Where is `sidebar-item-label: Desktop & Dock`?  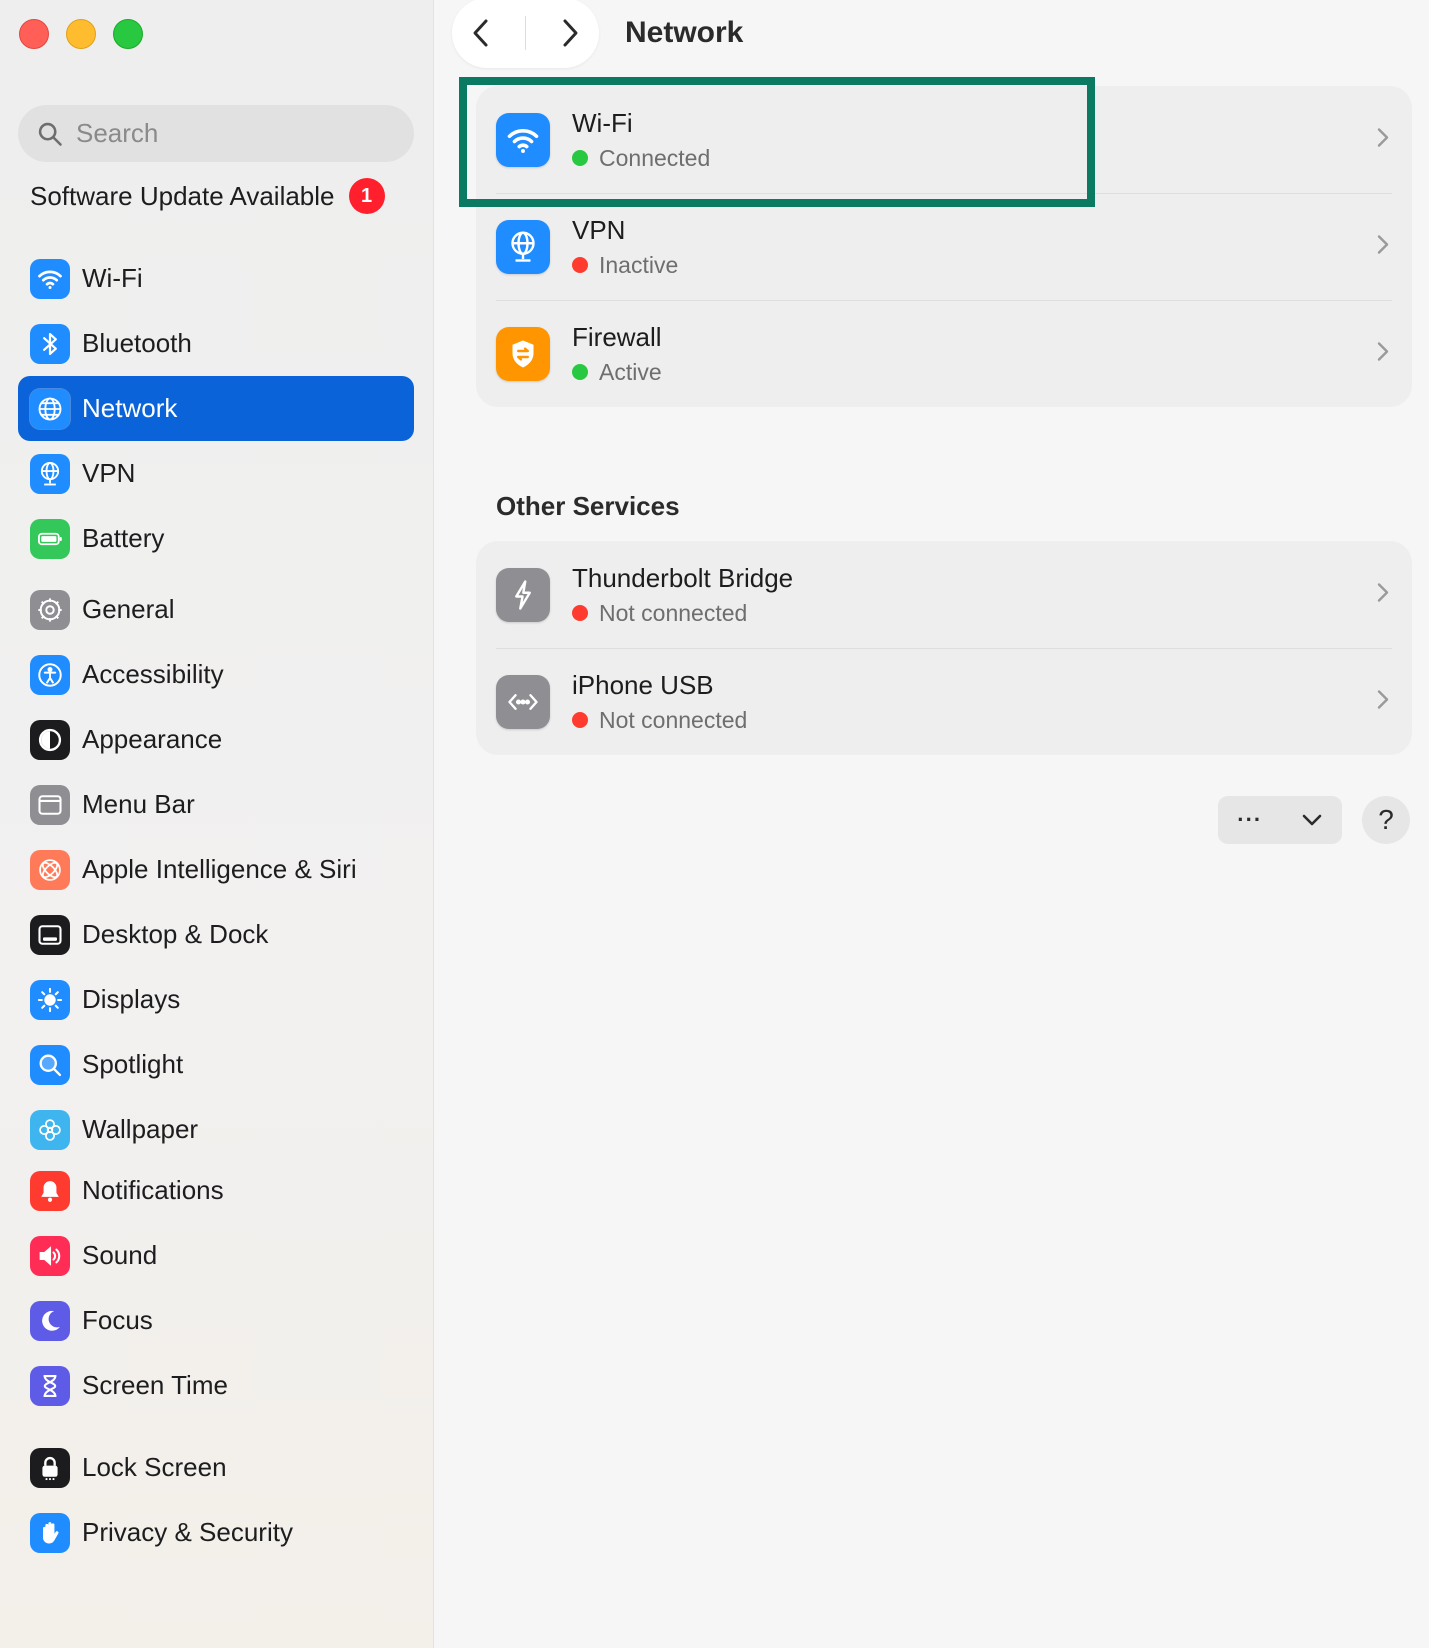 sidebar-item-label: Desktop & Dock is located at coordinates (175, 934).